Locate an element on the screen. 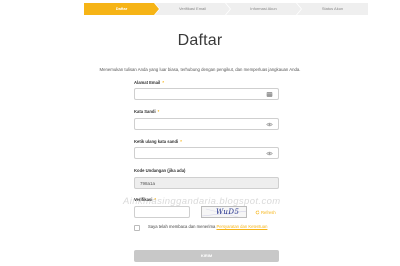 The width and height of the screenshot is (400, 266). verification-label-text: Verifikasi is located at coordinates (143, 199).